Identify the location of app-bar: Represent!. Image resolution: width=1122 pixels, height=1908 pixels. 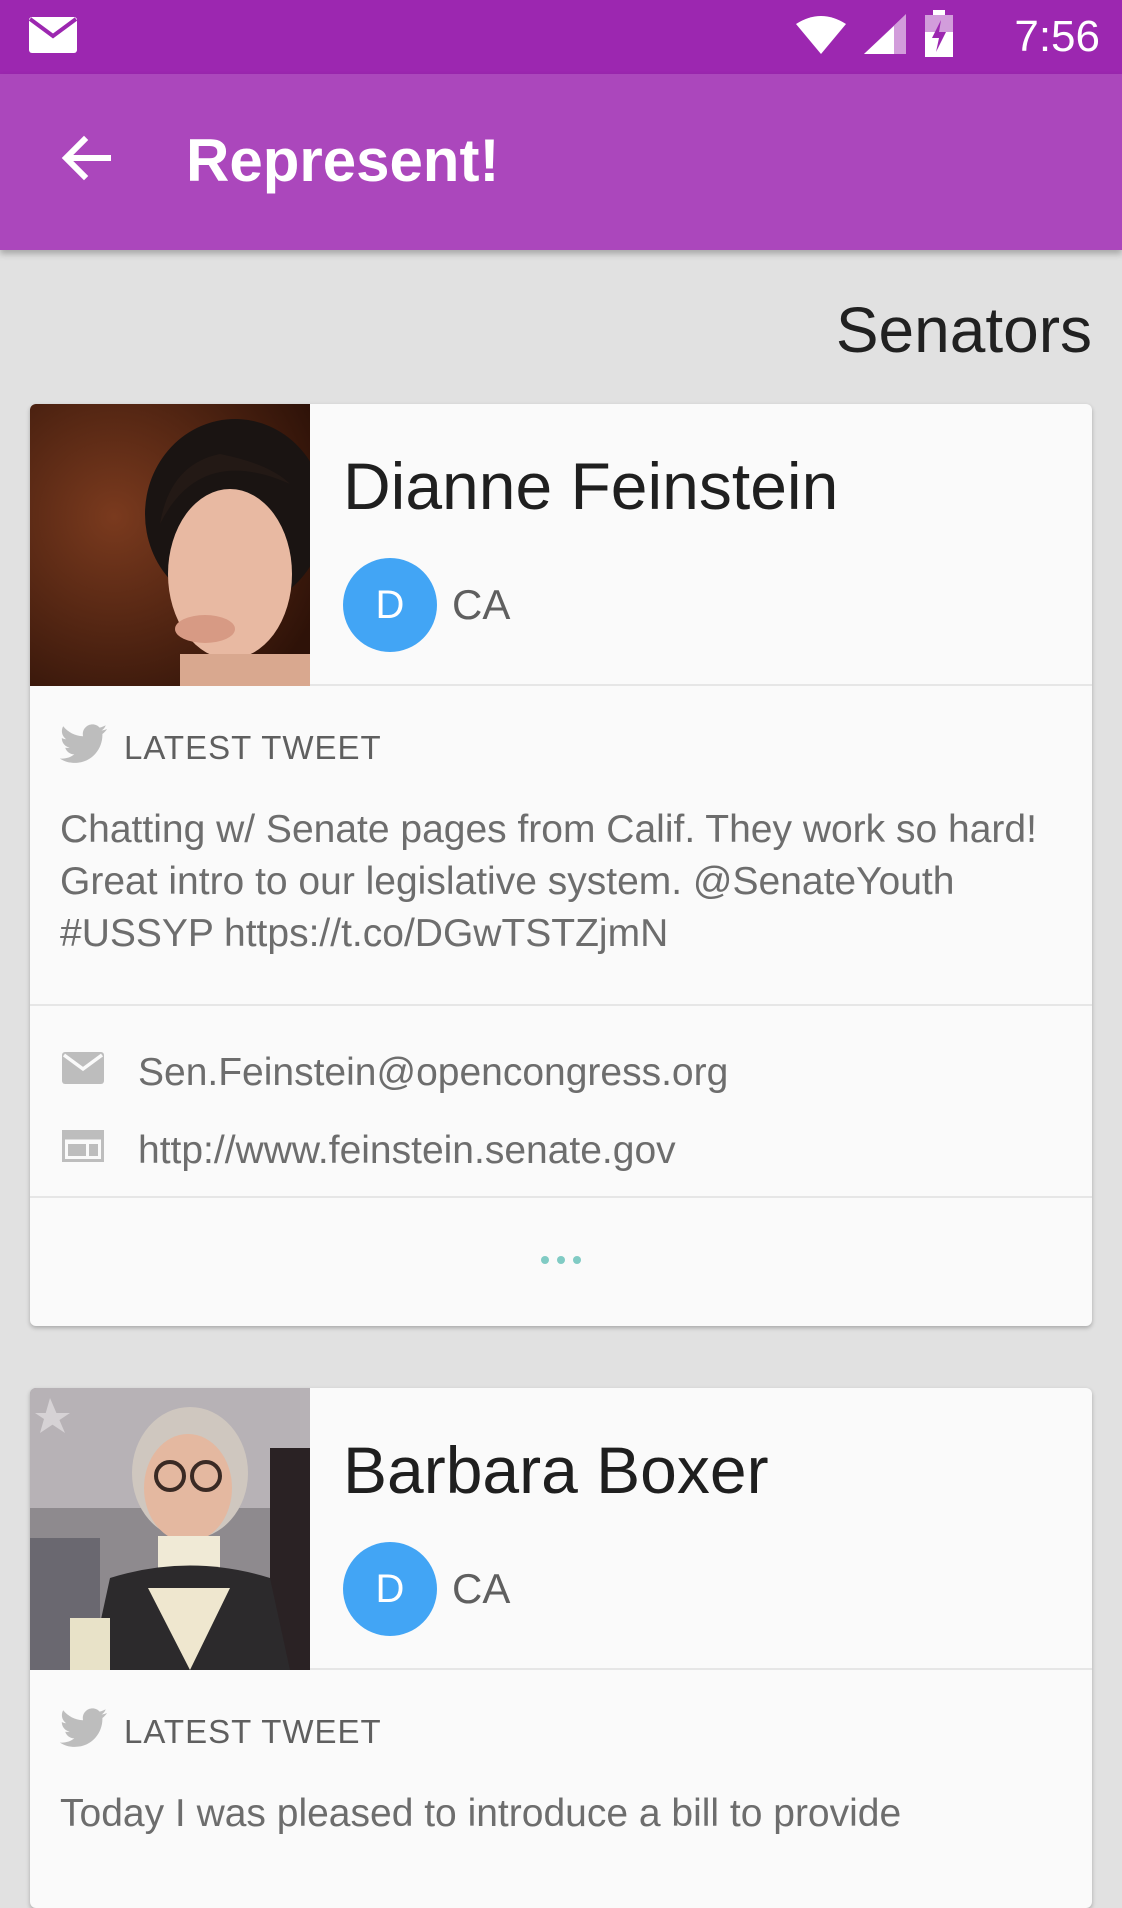
(561, 162).